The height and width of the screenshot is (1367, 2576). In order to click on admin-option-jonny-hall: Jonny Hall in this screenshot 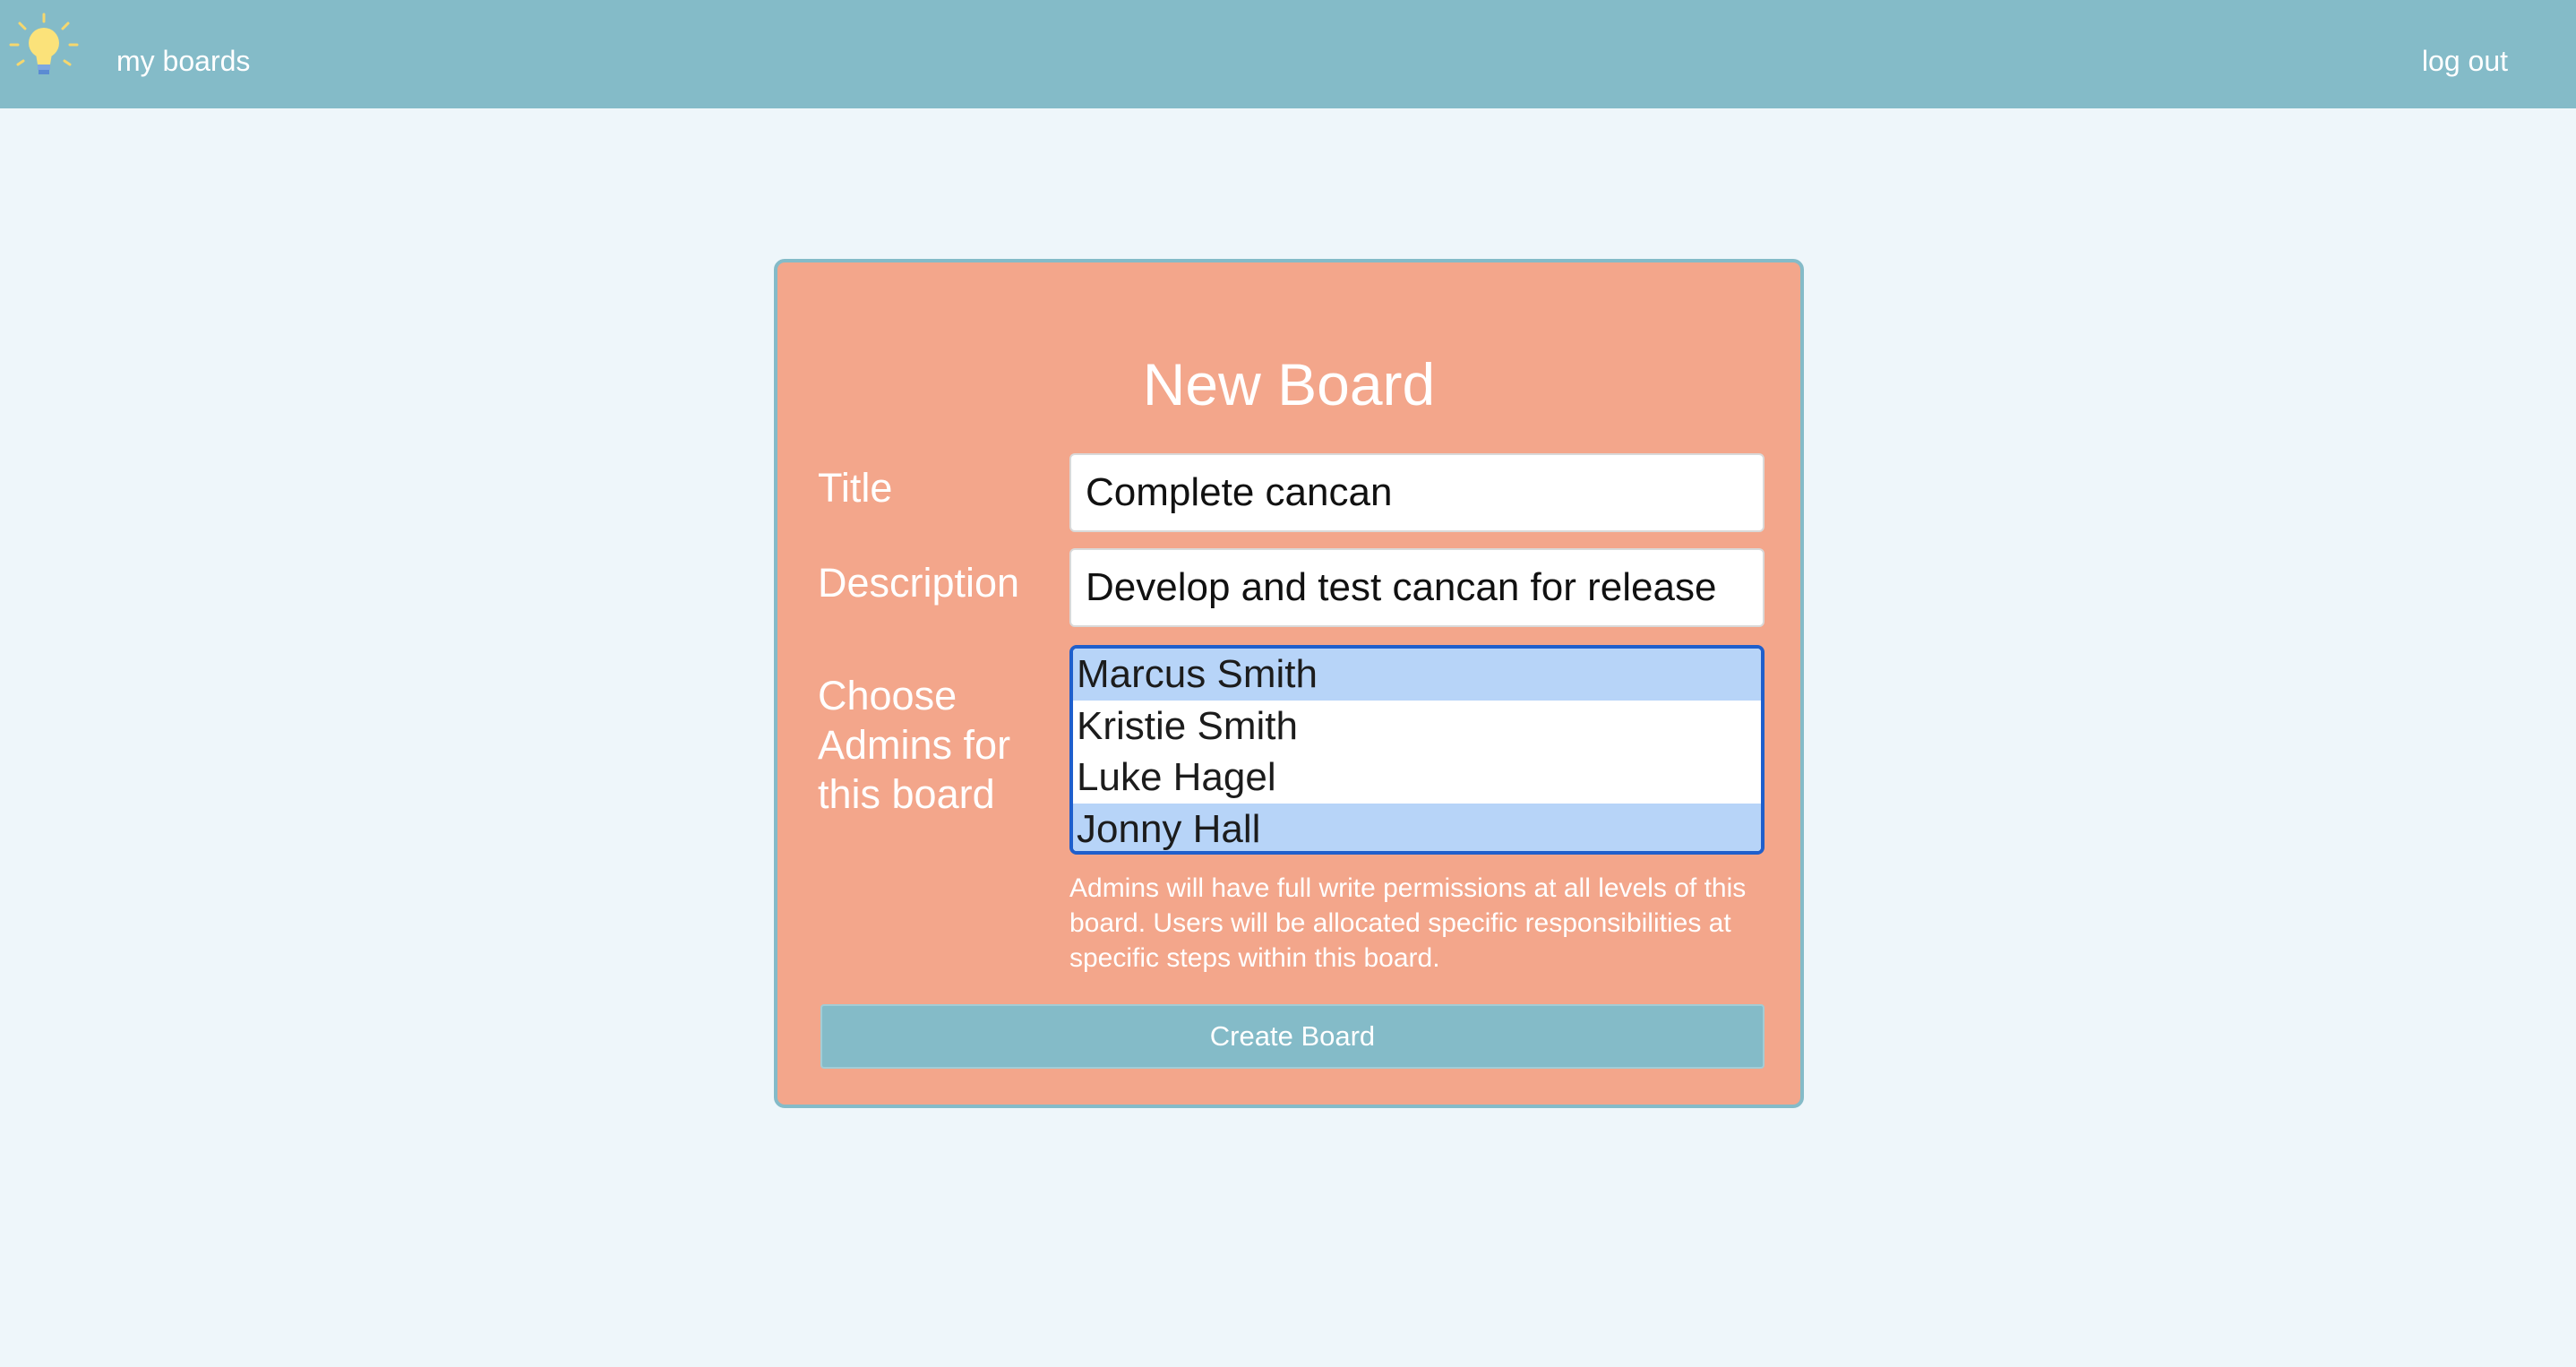, I will do `click(1417, 827)`.